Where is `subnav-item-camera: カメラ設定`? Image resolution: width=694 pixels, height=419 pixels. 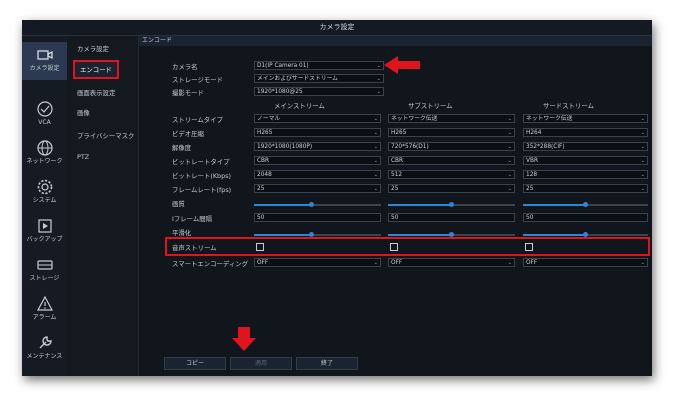
subnav-item-camera: カメラ設定 is located at coordinates (93, 48).